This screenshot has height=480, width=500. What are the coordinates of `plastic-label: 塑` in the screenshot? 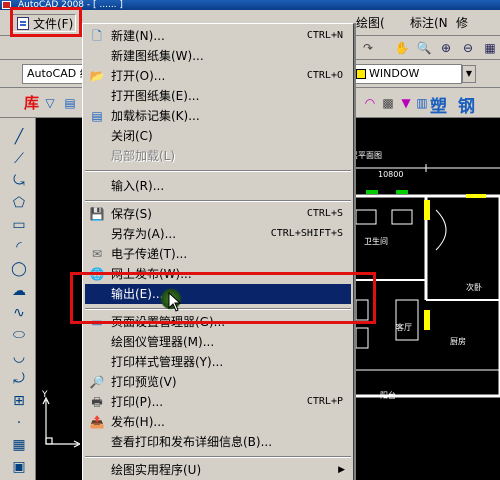 It's located at (438, 104).